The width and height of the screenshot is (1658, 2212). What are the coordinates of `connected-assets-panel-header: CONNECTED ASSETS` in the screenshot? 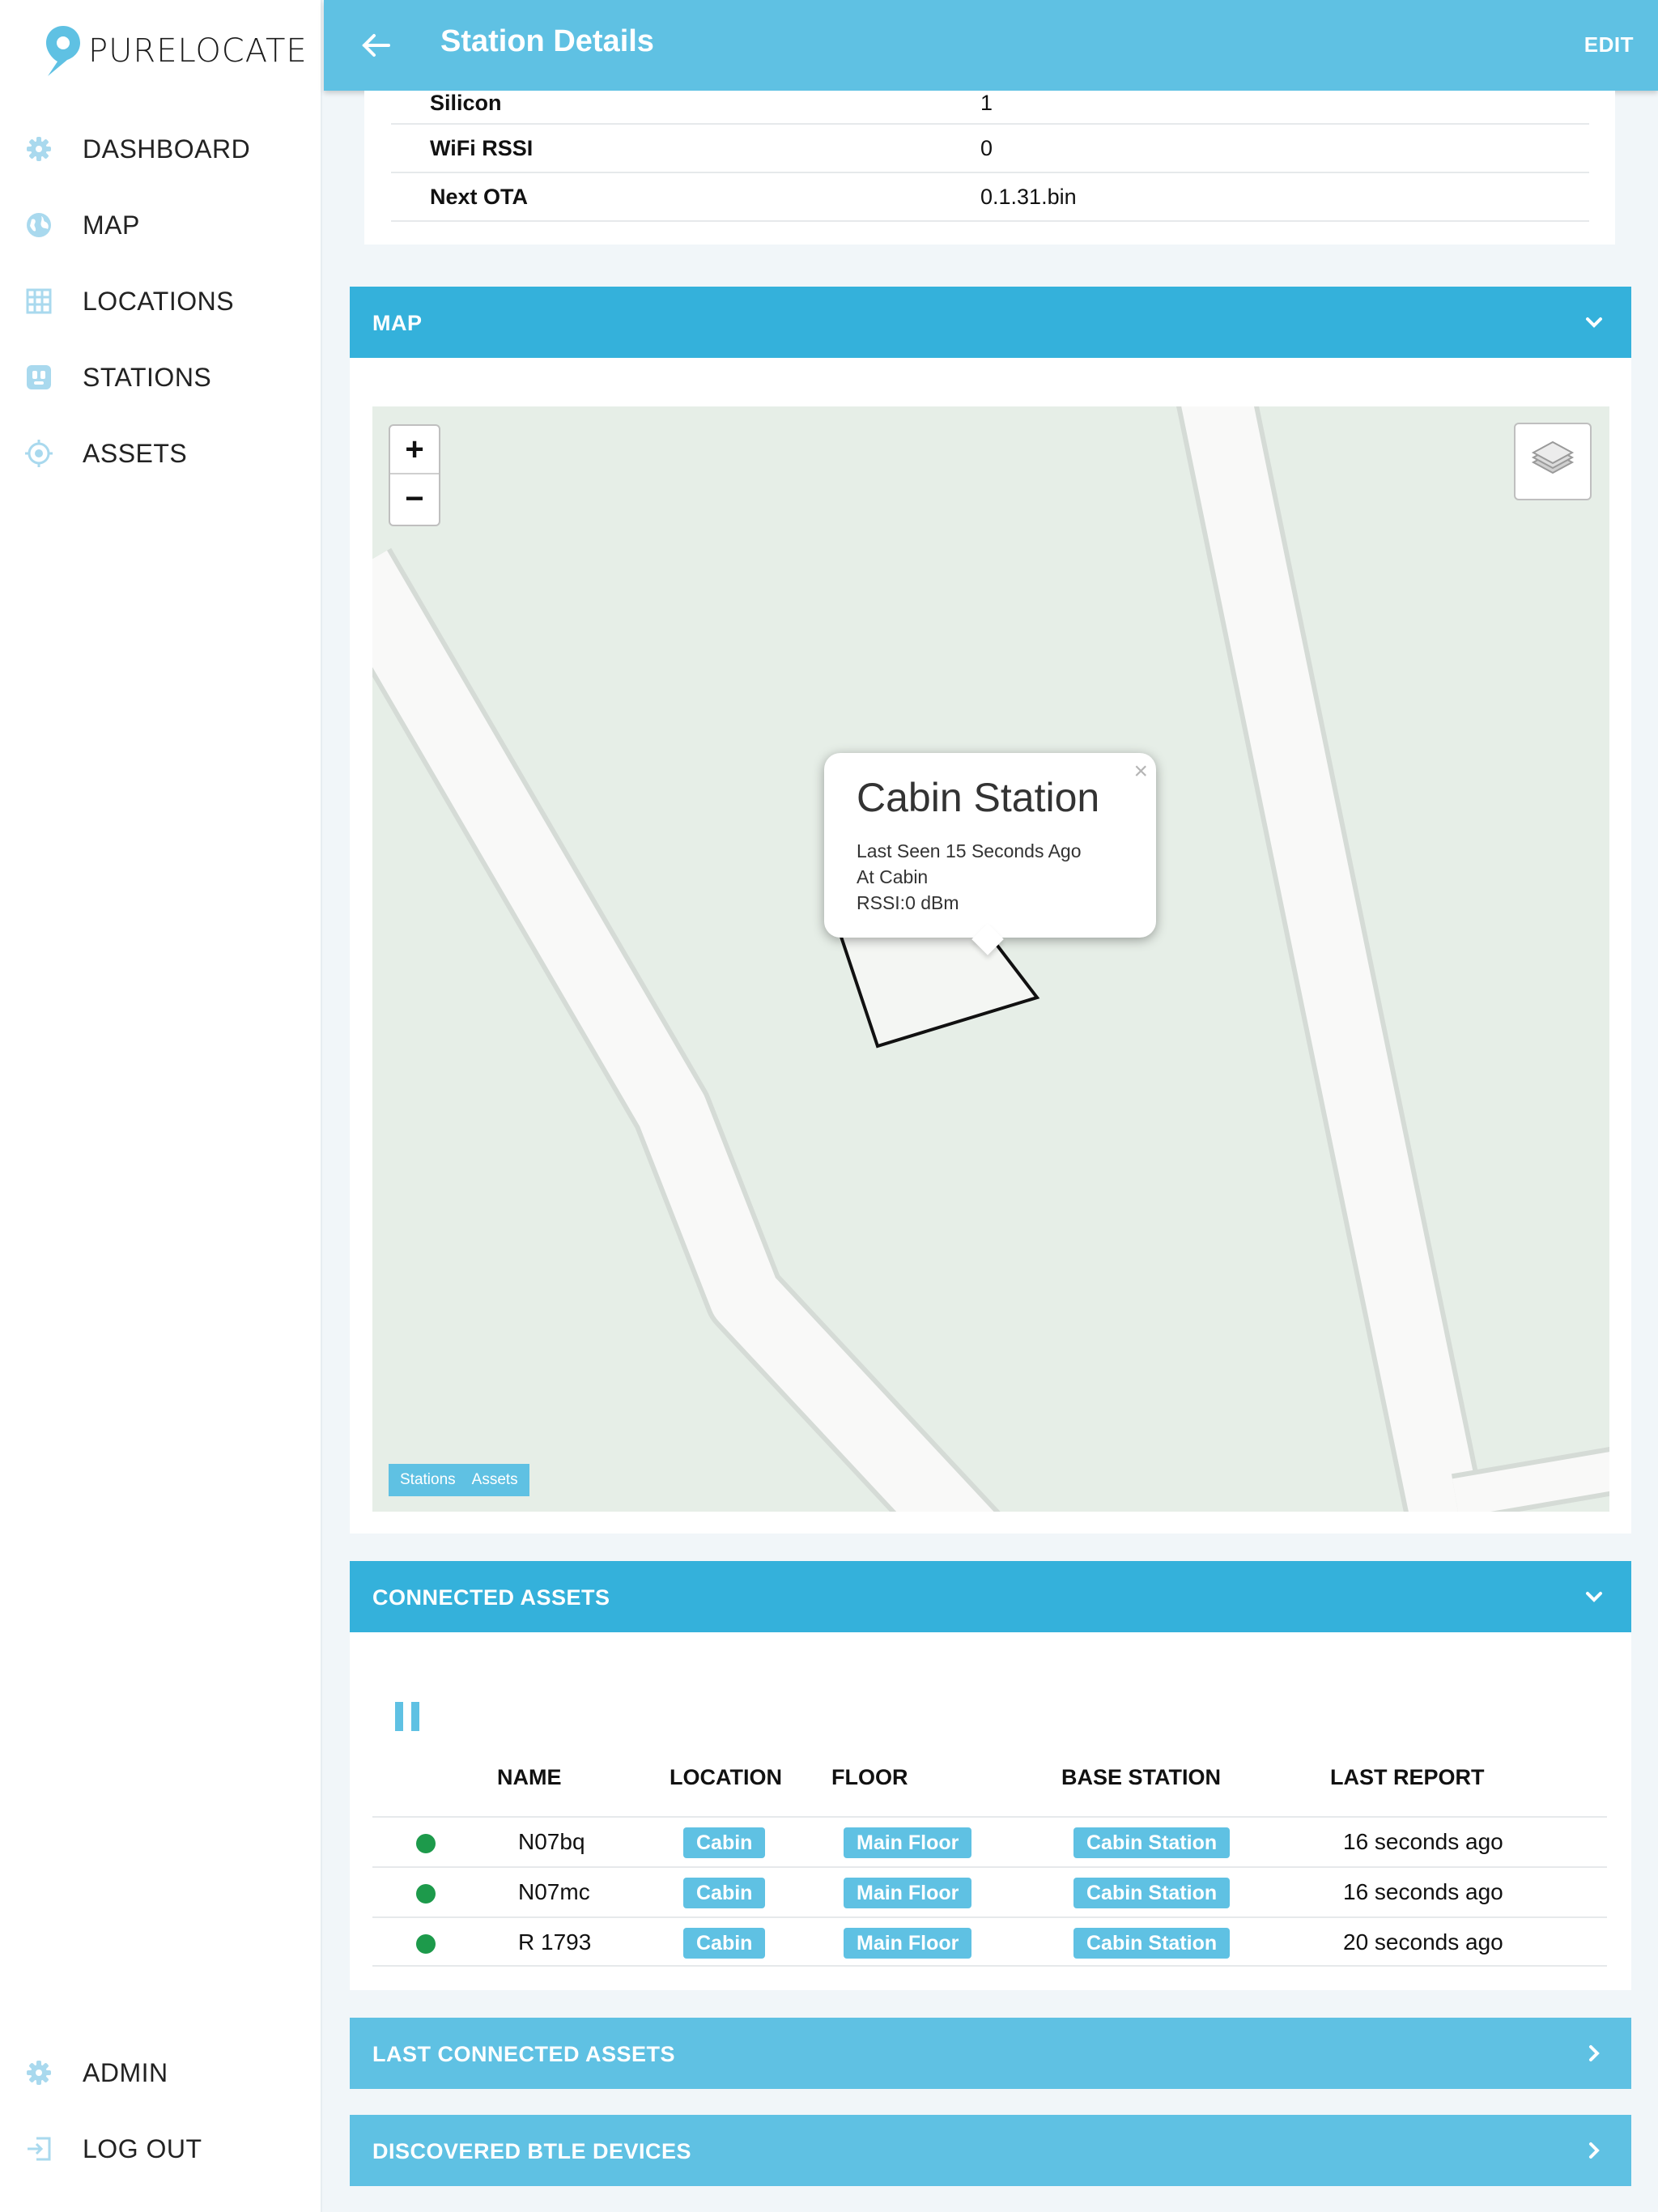 It's located at (990, 1597).